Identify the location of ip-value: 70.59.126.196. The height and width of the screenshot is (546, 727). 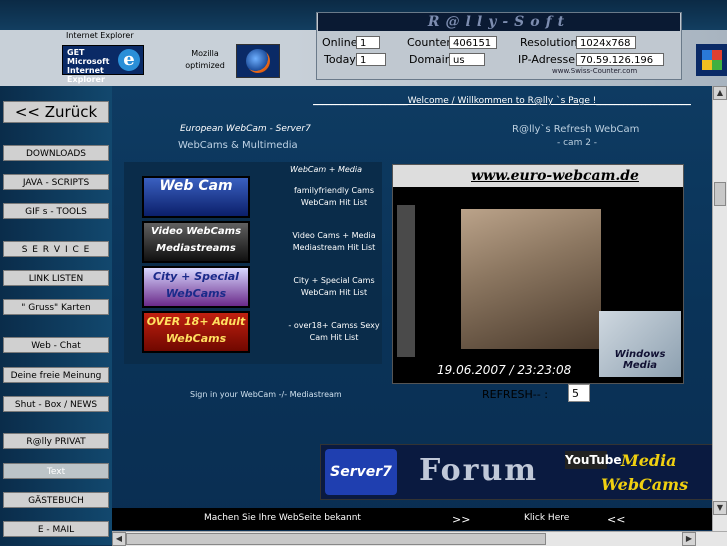
(620, 59).